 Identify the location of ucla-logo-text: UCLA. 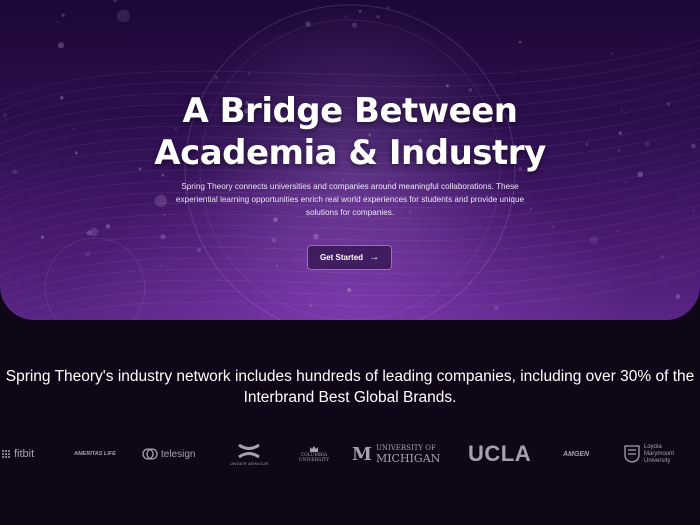
(500, 453).